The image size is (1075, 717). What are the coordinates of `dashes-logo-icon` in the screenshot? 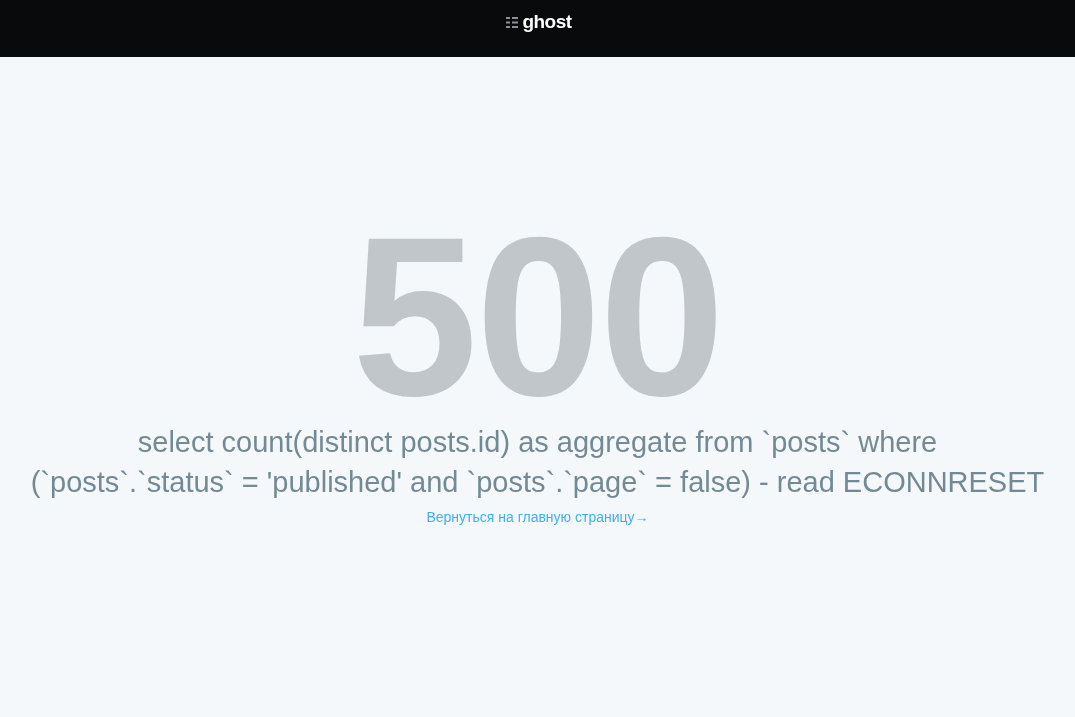 It's located at (512, 22).